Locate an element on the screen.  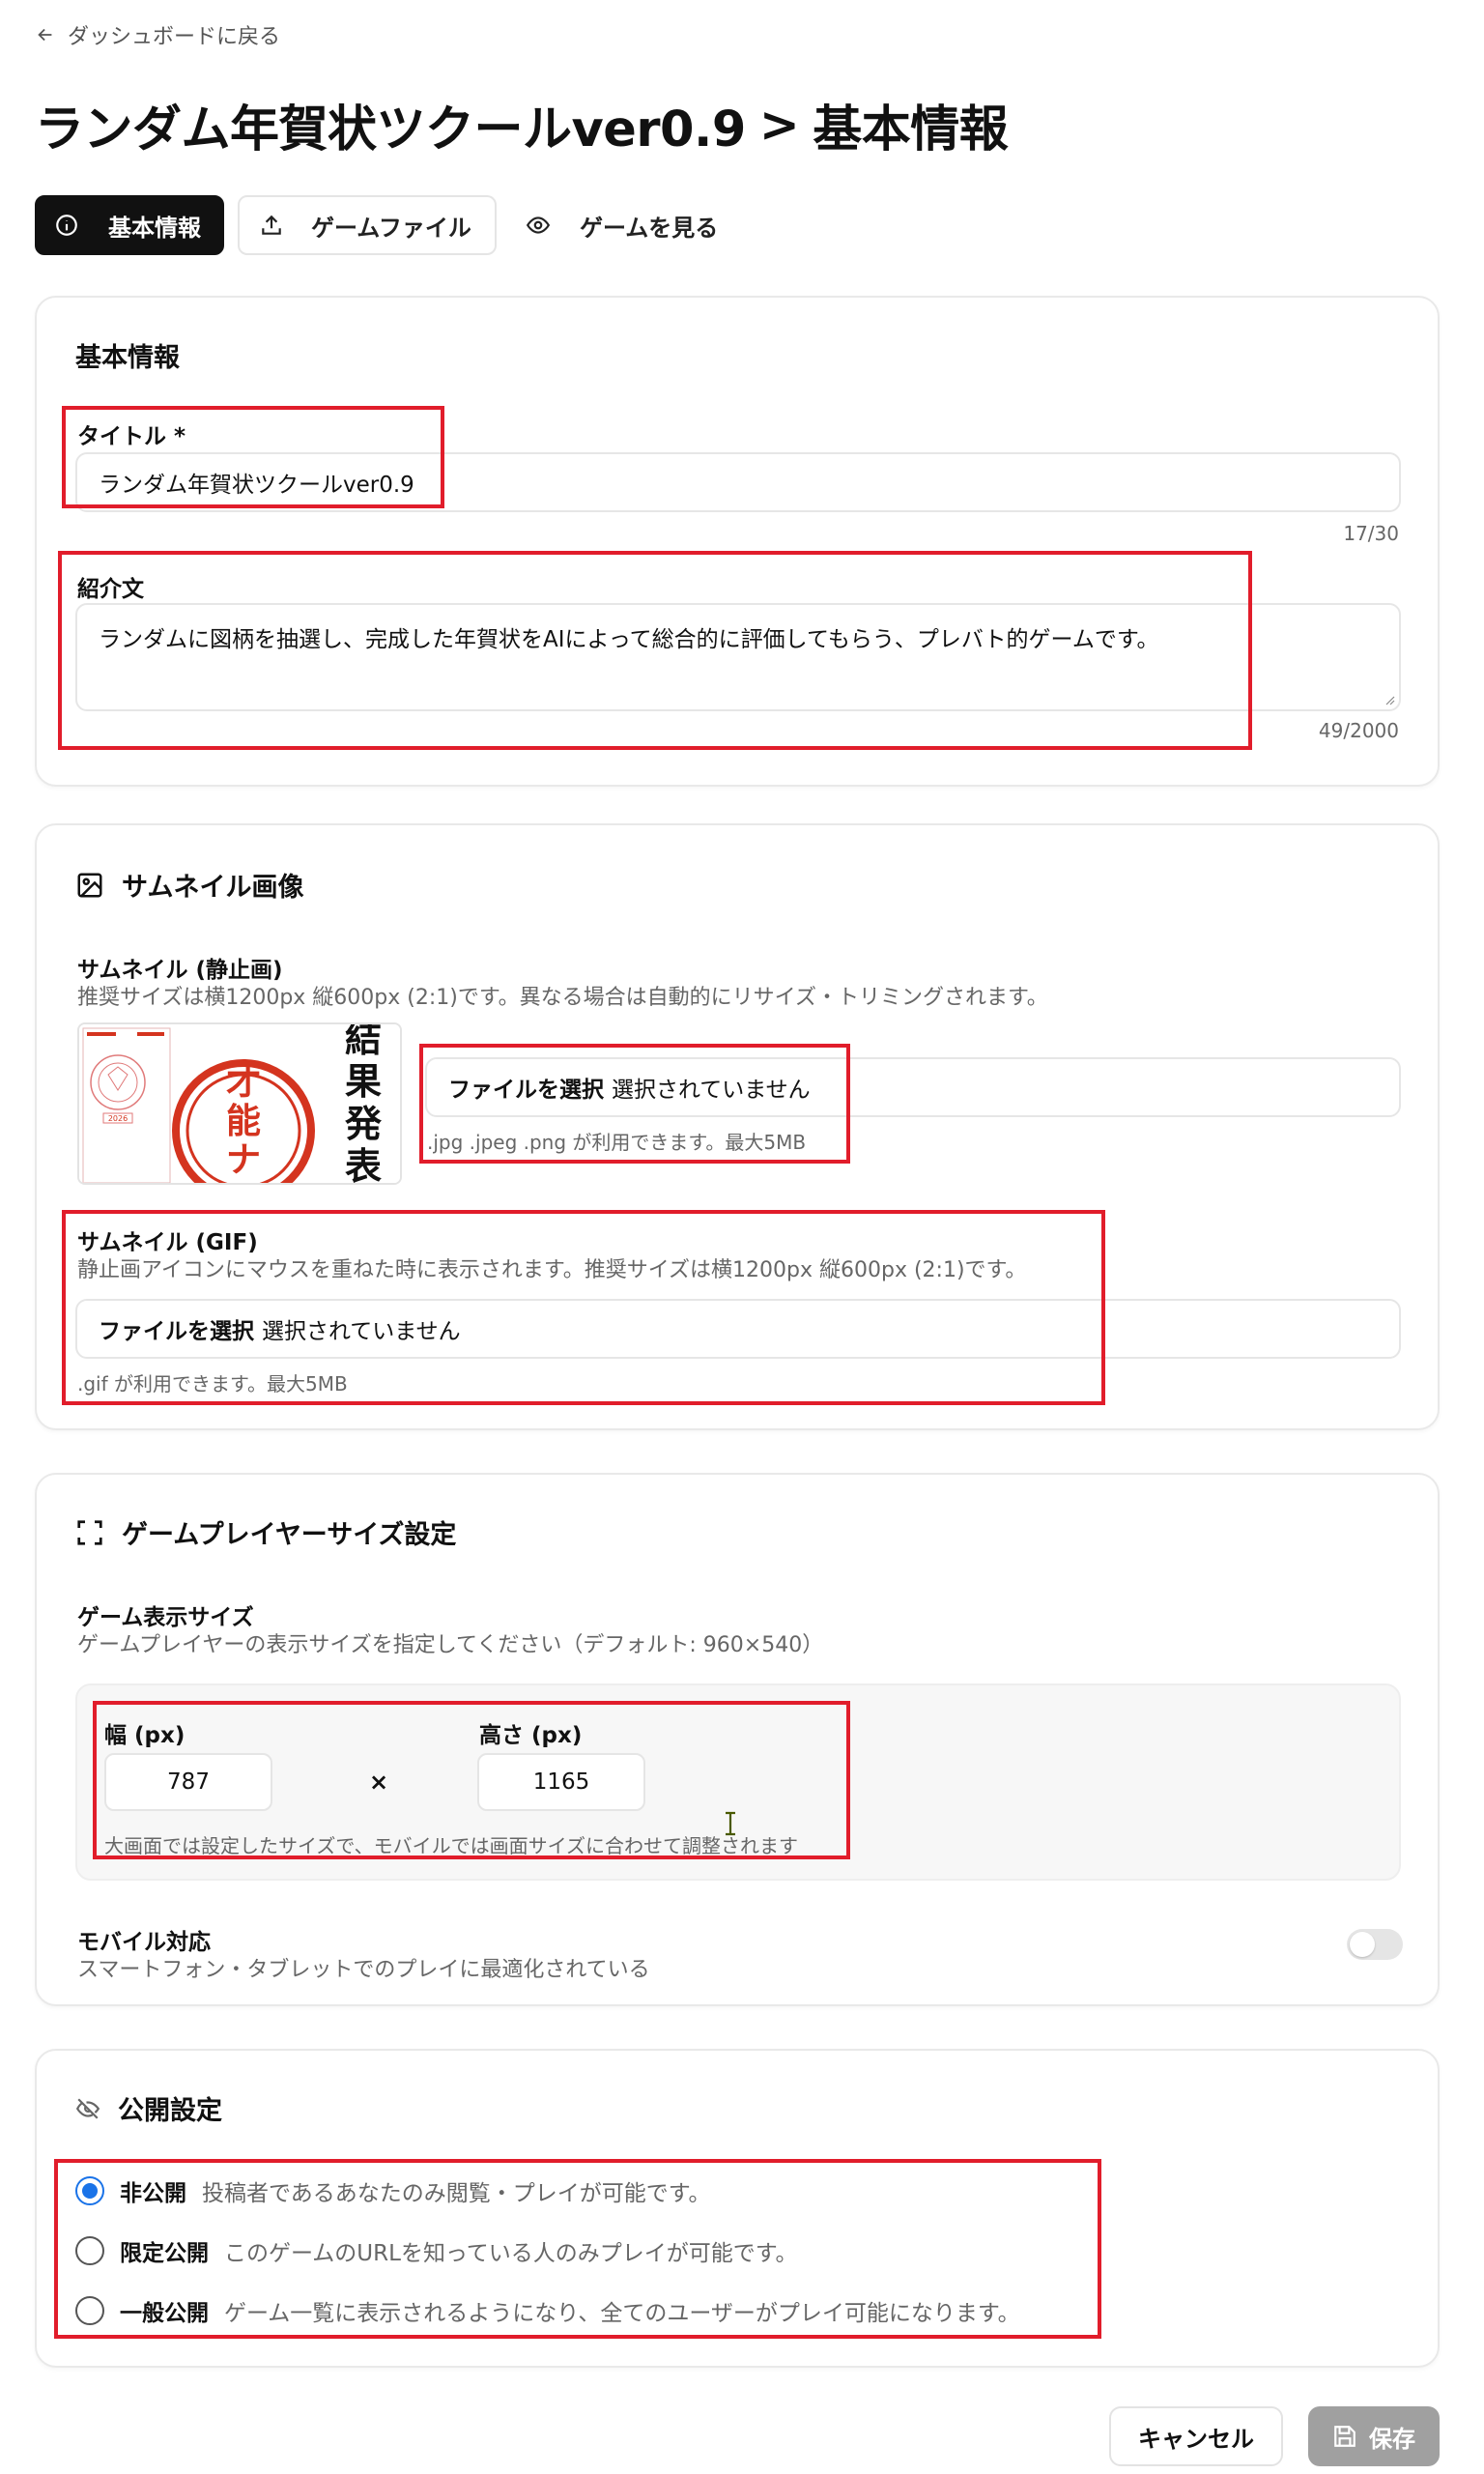
preview-char-3: ナ is located at coordinates (244, 1159).